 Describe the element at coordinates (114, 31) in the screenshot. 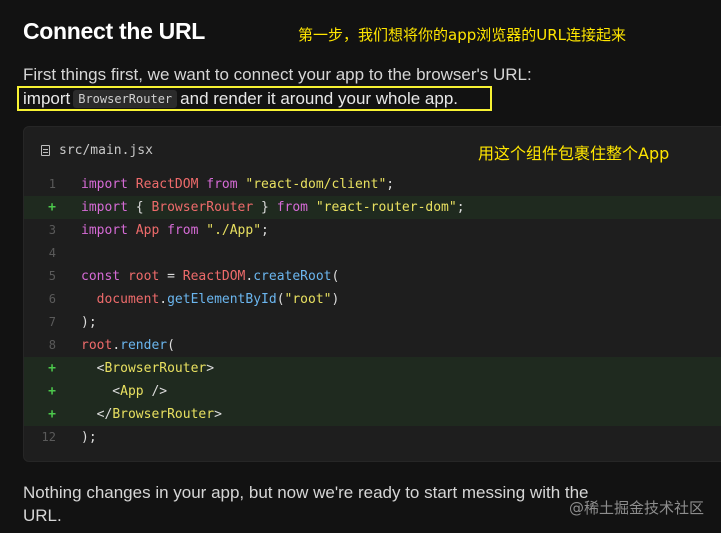

I see `section-heading: Connect the URL` at that location.